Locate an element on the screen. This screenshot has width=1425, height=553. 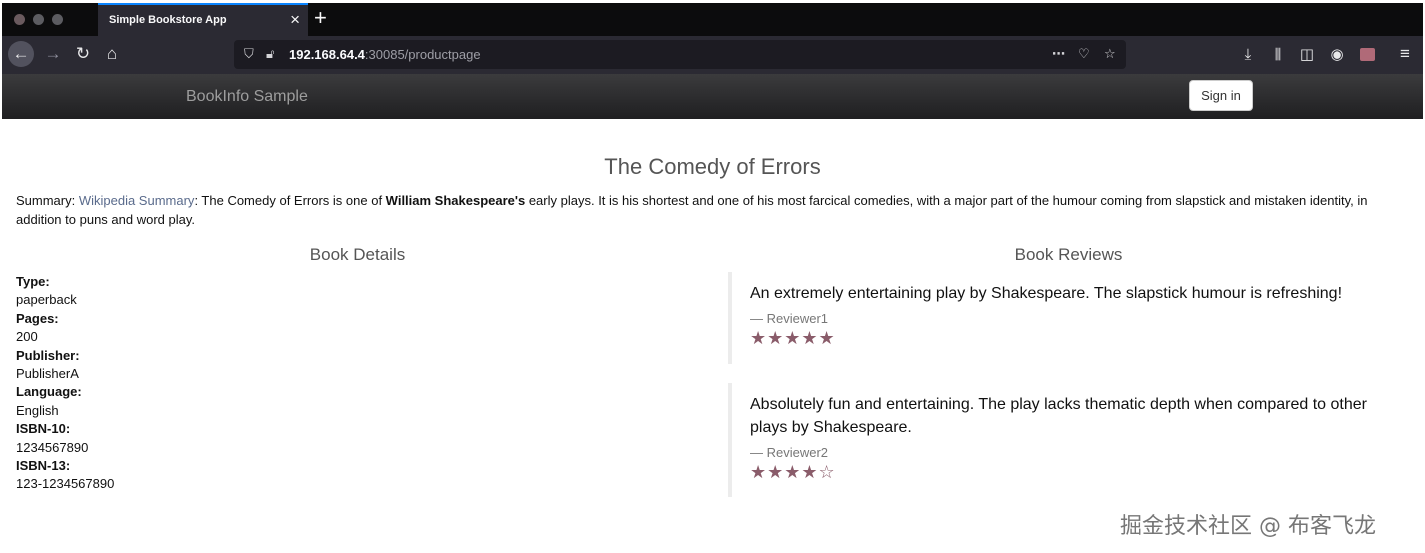
library-icon: ⫼ is located at coordinates (1278, 54).